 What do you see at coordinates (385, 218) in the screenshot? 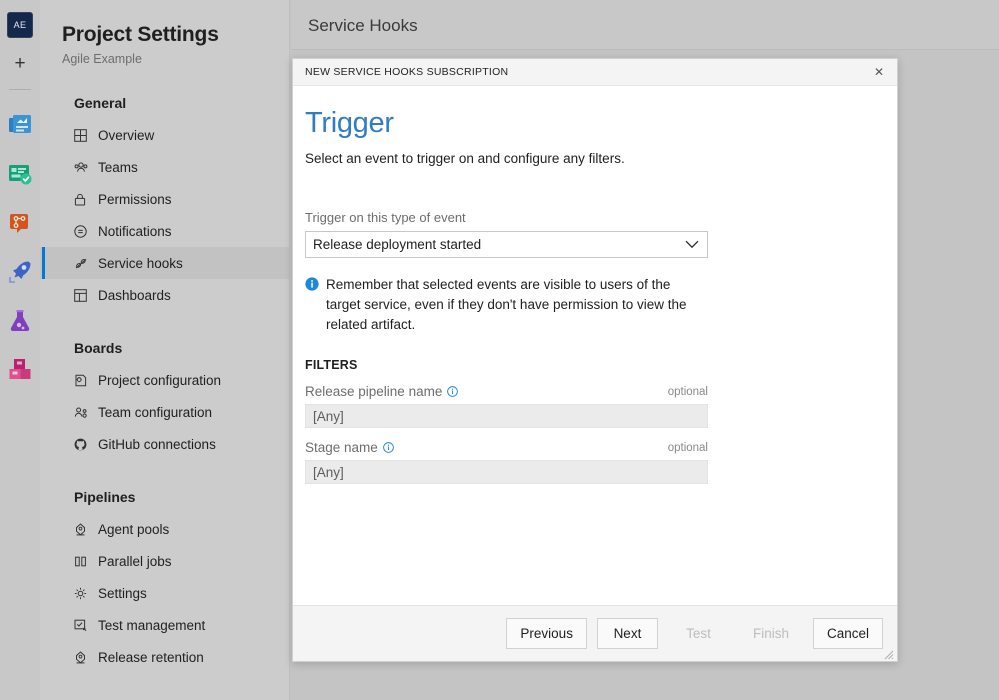
I see `event-type-label: Trigger on this type of event` at bounding box center [385, 218].